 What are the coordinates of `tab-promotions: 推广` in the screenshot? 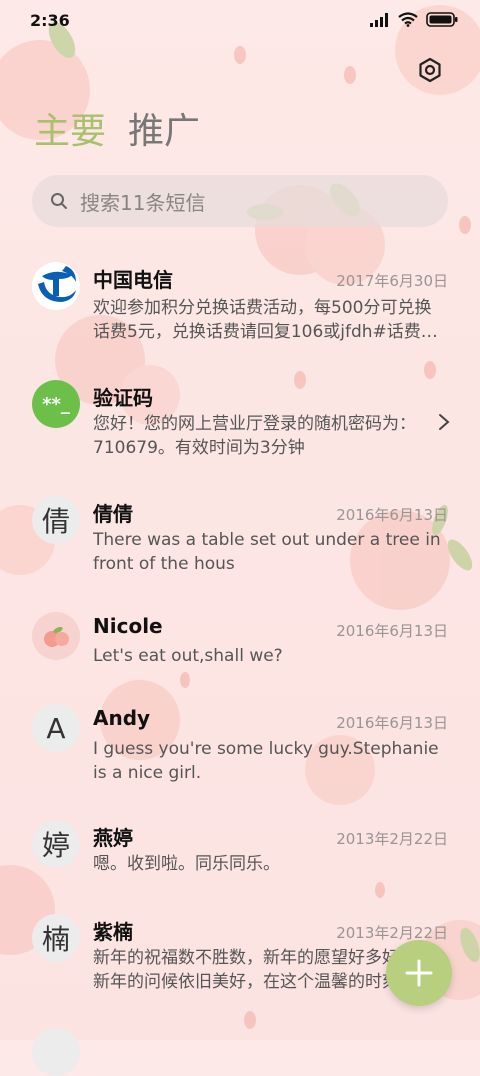 It's located at (164, 132).